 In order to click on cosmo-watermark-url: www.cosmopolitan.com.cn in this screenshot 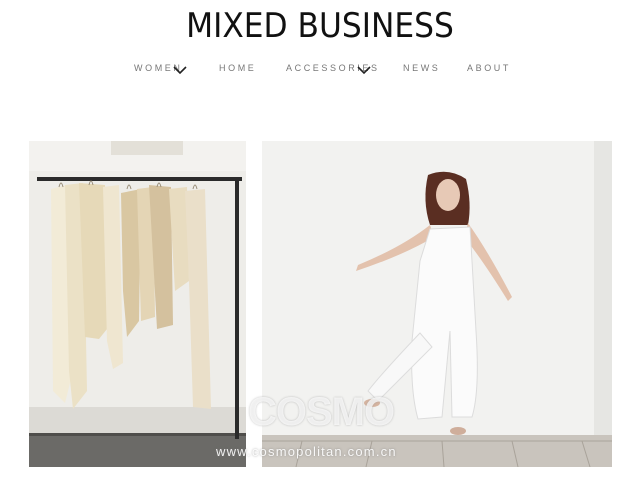, I will do `click(306, 451)`.